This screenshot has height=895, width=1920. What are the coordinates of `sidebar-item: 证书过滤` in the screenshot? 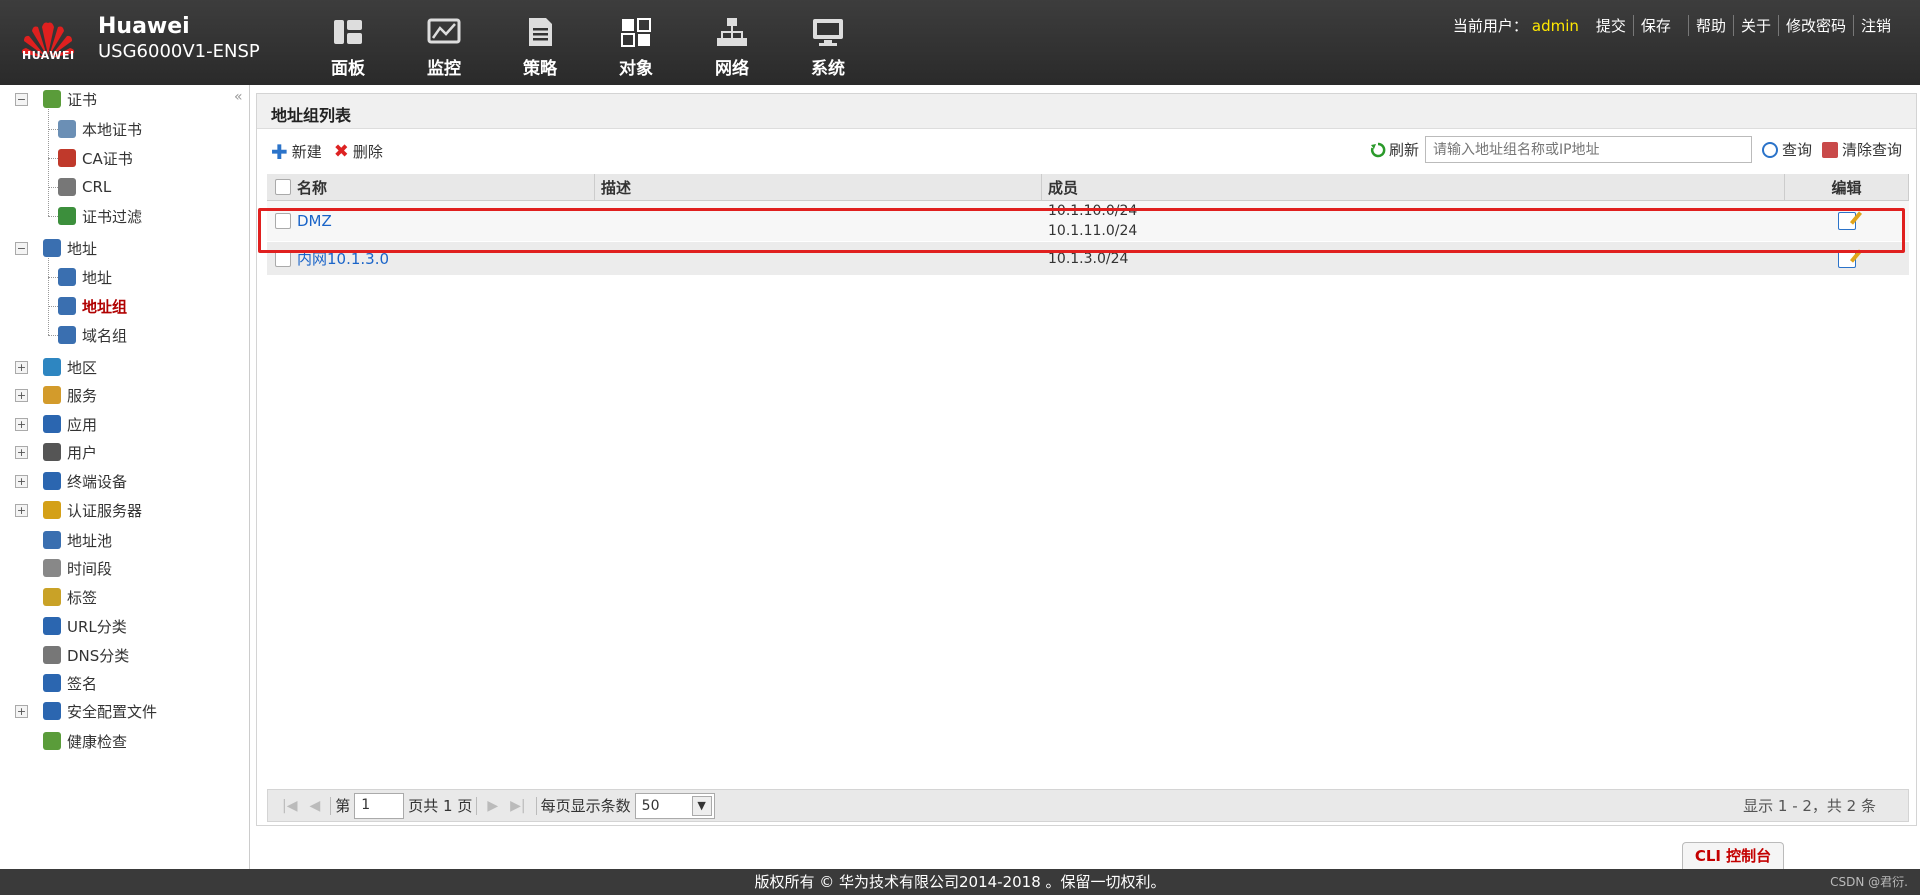 It's located at (100, 216).